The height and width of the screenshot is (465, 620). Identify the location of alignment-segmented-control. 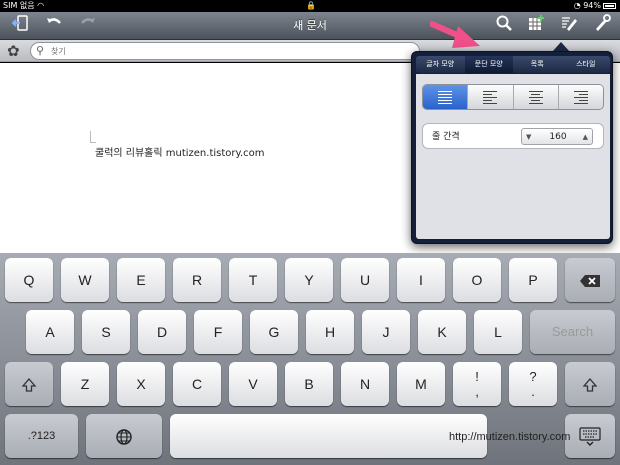
(513, 97).